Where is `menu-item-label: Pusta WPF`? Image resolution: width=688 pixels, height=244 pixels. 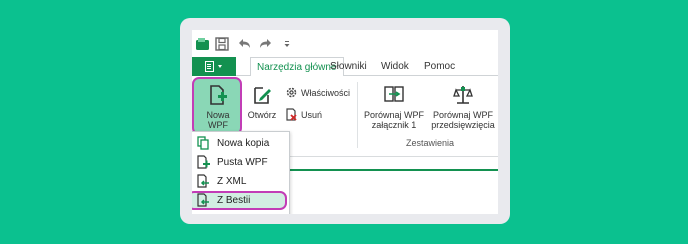
menu-item-label: Pusta WPF is located at coordinates (242, 162).